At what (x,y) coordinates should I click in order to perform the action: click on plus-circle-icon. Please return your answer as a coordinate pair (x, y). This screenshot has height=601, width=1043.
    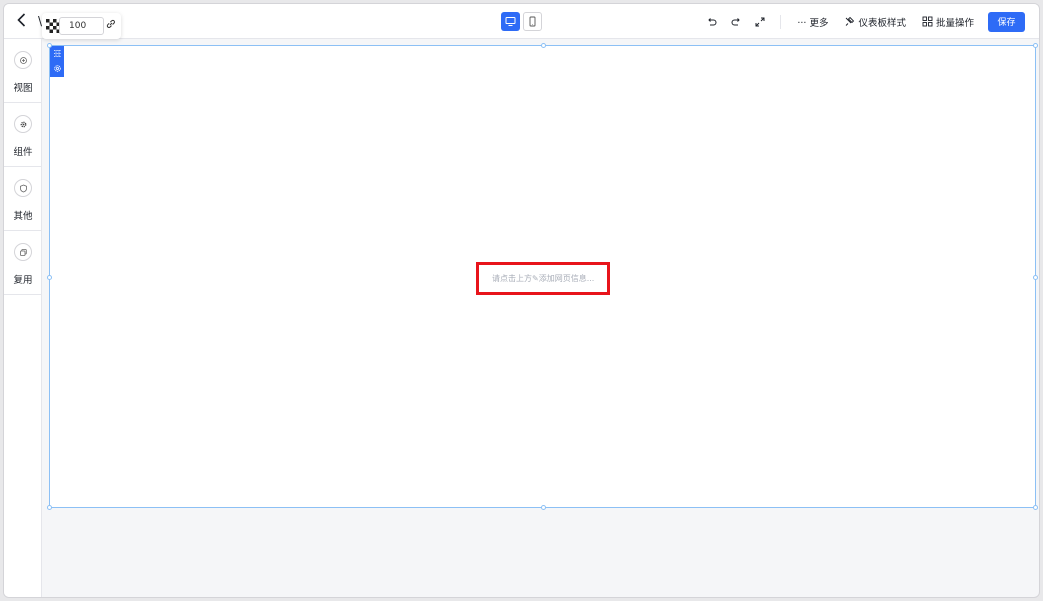
    Looking at the image, I should click on (23, 60).